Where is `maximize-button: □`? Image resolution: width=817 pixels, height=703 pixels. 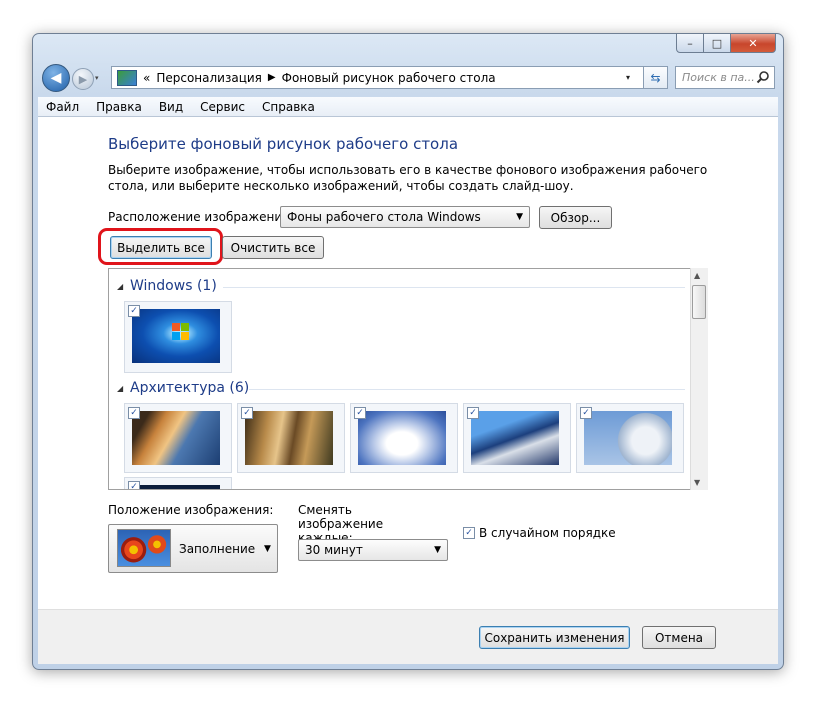 maximize-button: □ is located at coordinates (717, 43).